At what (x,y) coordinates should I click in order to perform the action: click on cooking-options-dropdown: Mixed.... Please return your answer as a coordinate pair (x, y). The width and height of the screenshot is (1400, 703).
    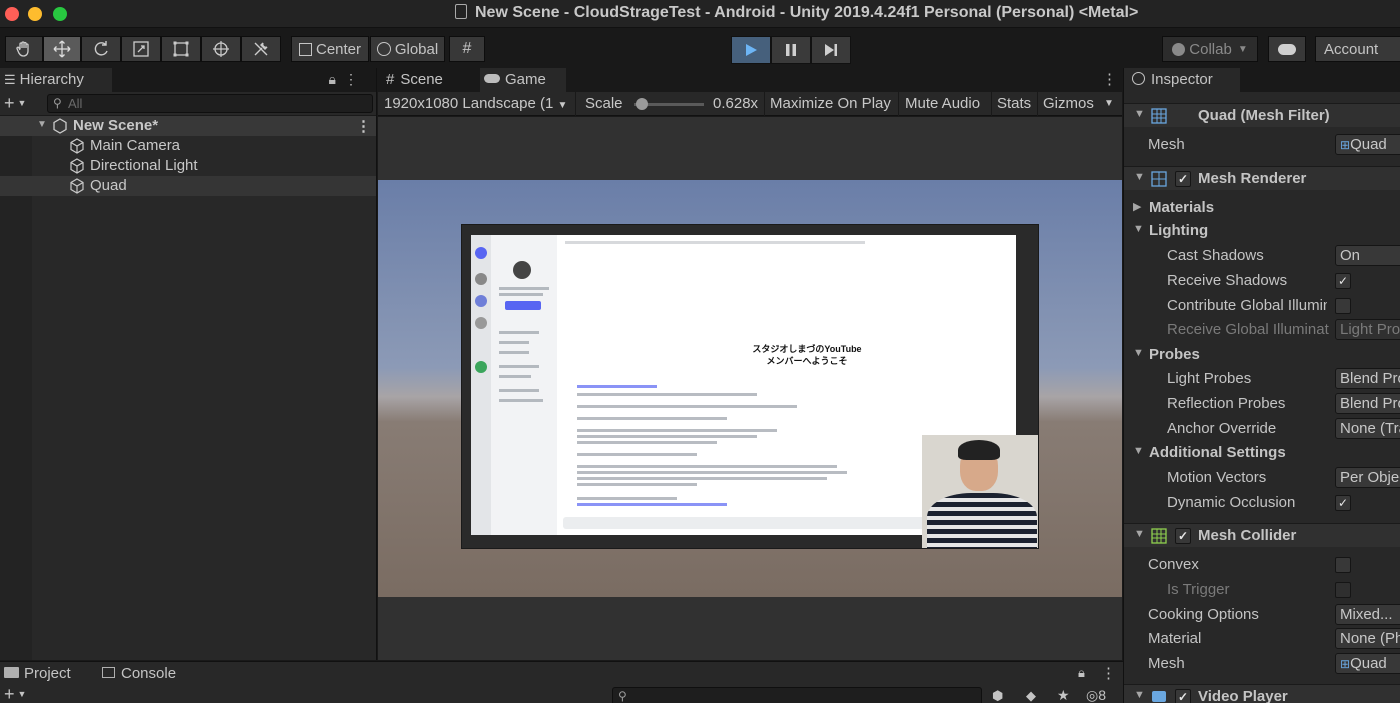
    Looking at the image, I should click on (1367, 614).